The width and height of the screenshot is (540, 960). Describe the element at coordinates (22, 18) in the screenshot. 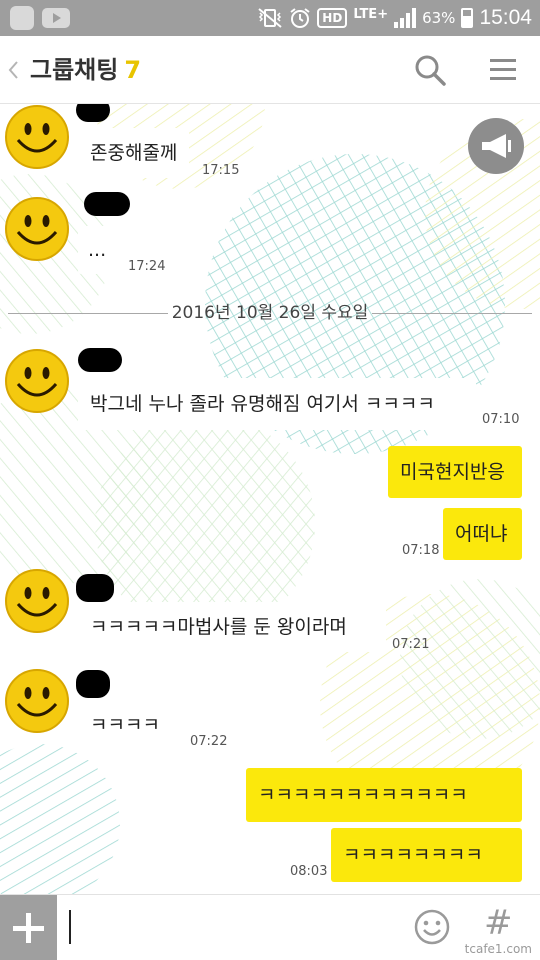

I see `app-icon` at that location.